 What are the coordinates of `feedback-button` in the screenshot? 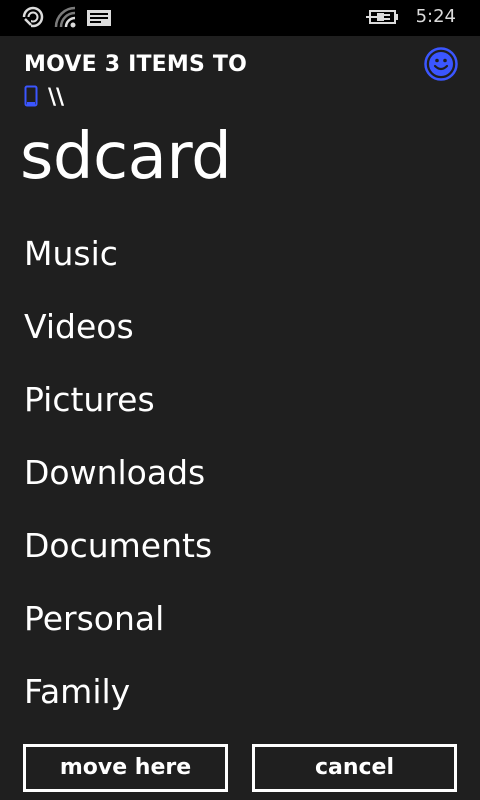 It's located at (441, 64).